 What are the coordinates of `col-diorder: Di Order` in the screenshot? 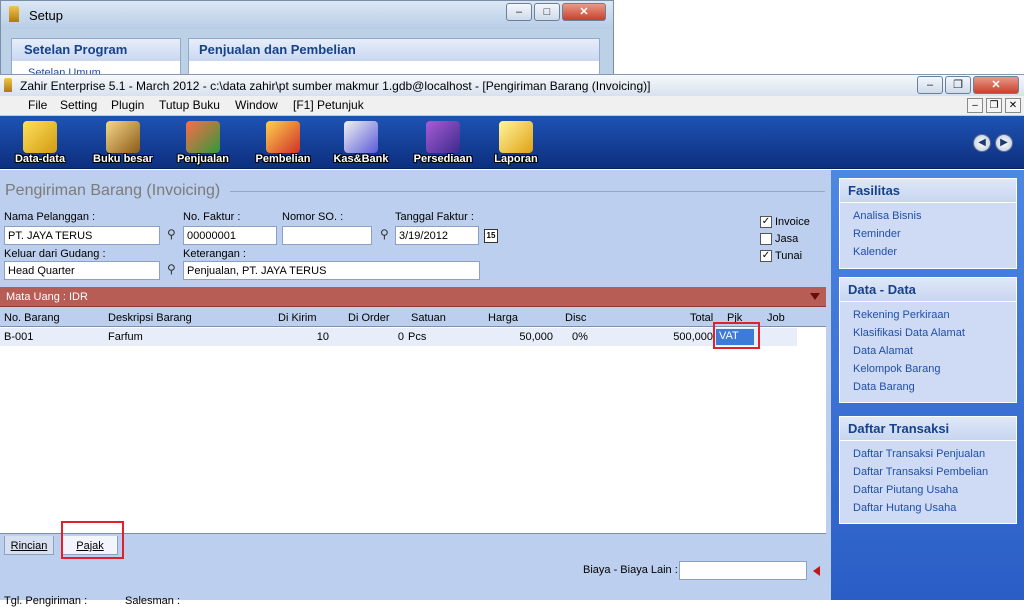 It's located at (369, 318).